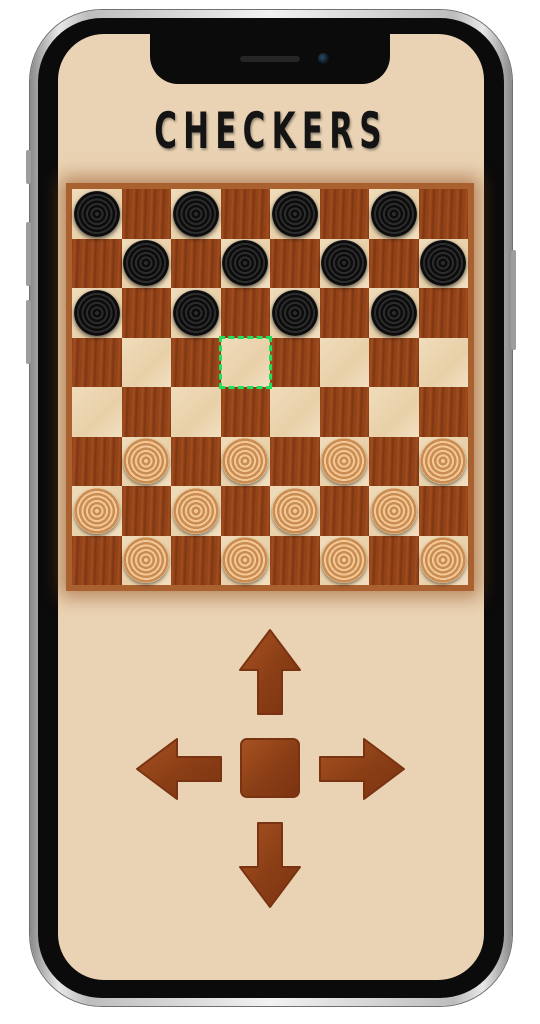  What do you see at coordinates (270, 864) in the screenshot?
I see `down-arrow-button` at bounding box center [270, 864].